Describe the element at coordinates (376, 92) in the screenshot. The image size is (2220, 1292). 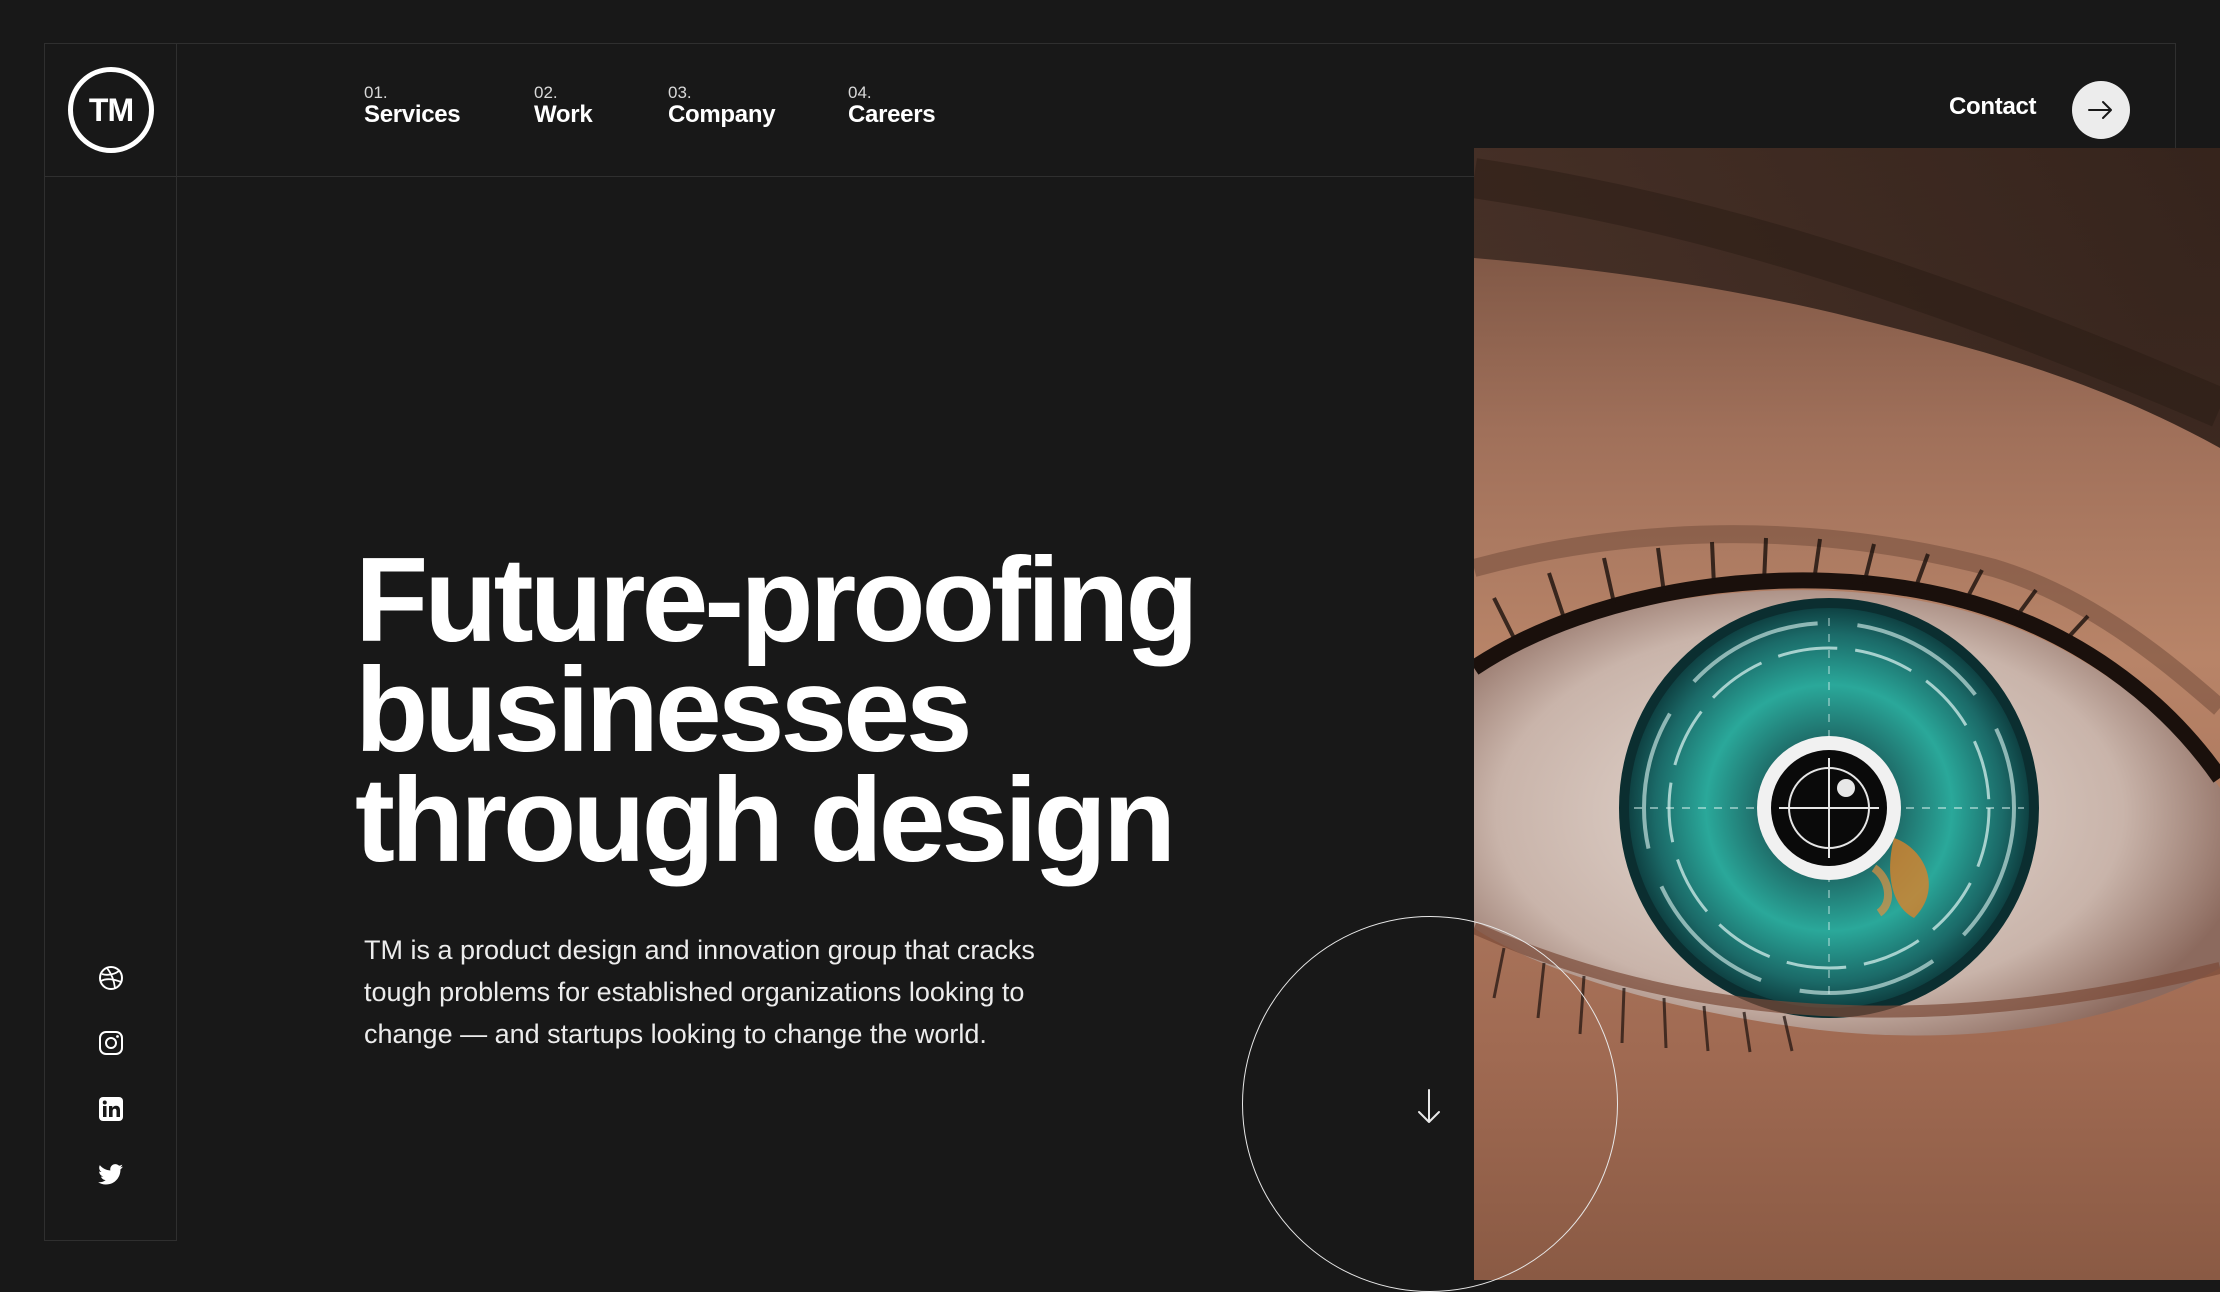
I see `nav-item-number: 01.` at that location.